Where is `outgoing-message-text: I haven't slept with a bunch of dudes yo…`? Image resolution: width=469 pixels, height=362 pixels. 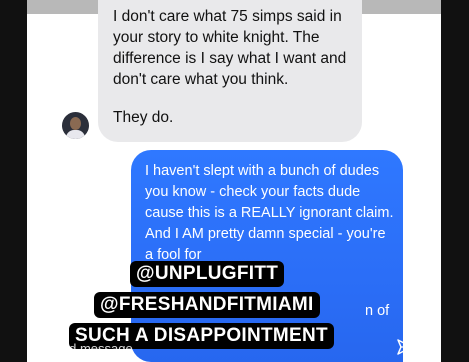 outgoing-message-text: I haven't slept with a bunch of dudes yo… is located at coordinates (269, 213).